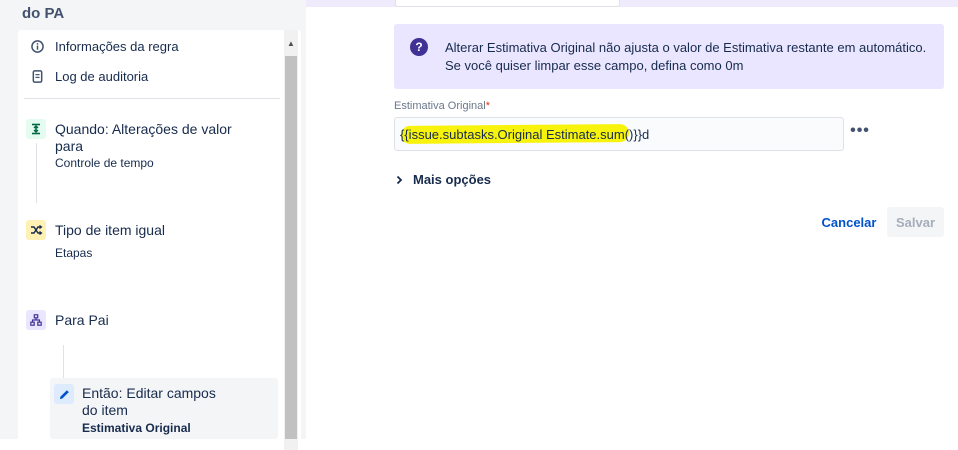 The image size is (958, 450). Describe the element at coordinates (43, 13) in the screenshot. I see `rule-title: do PA` at that location.